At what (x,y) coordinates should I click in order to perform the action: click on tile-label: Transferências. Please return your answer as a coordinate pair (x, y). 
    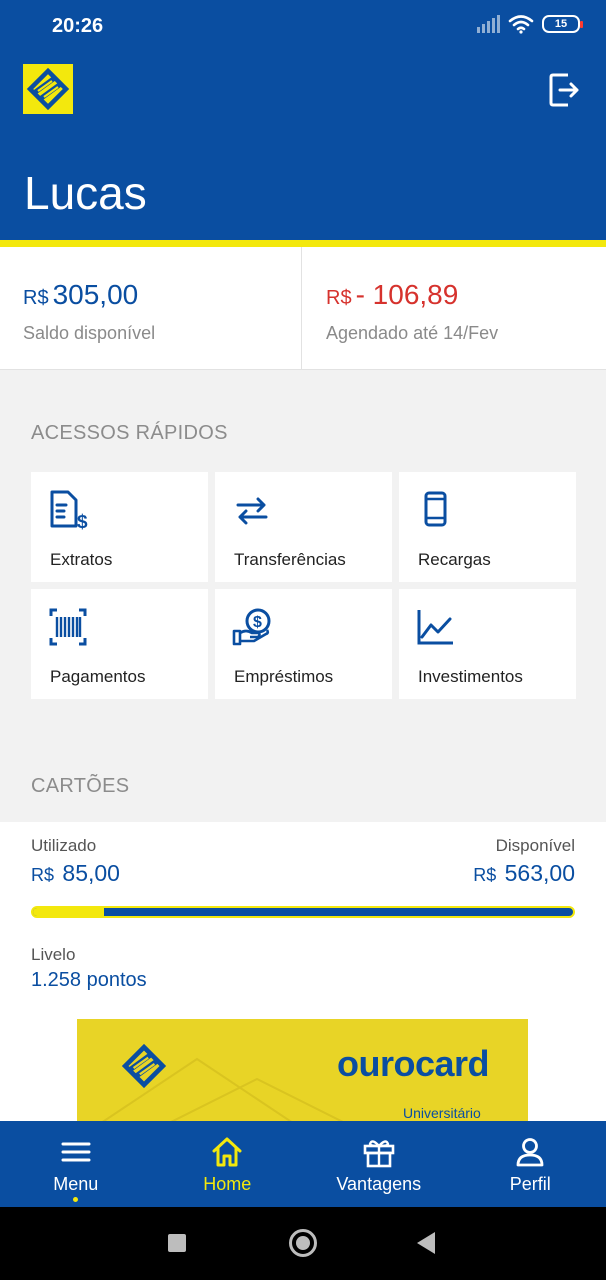
    Looking at the image, I should click on (290, 559).